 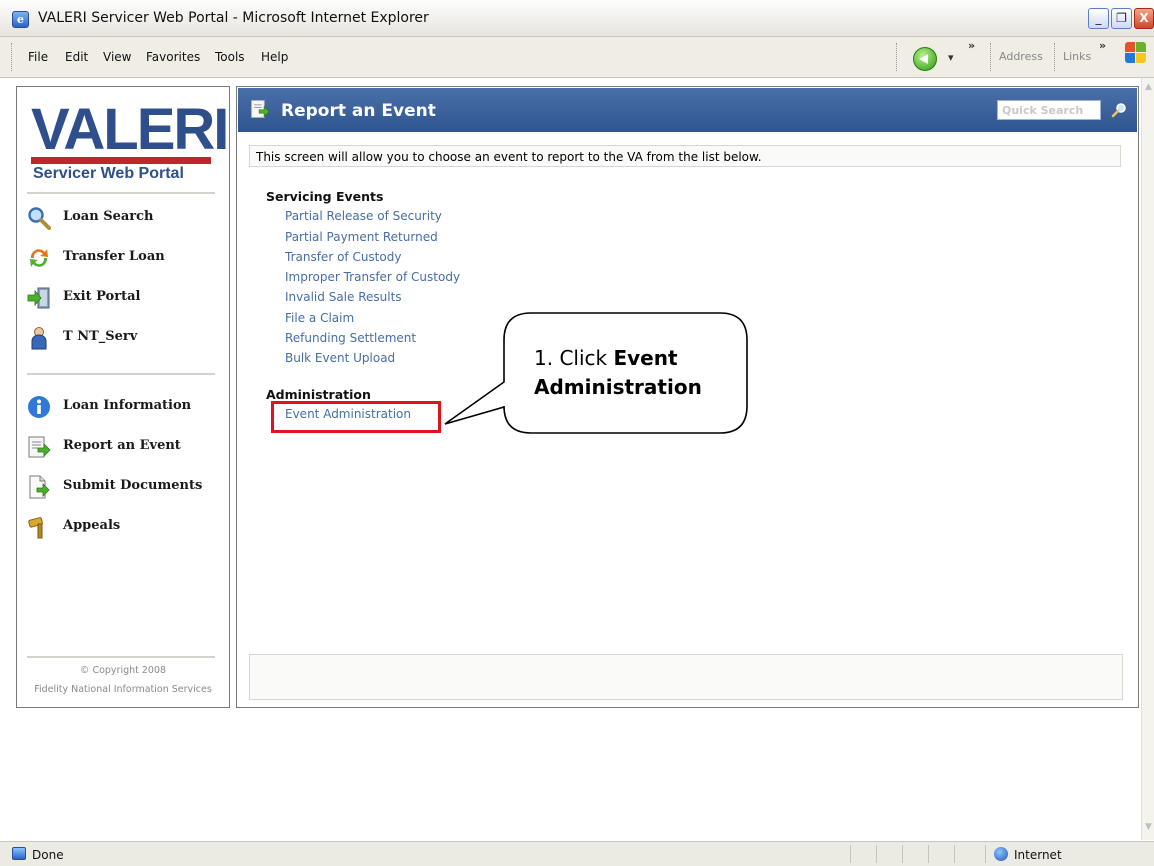 I want to click on sidebar-item-loan-search: Loan Search, so click(x=122, y=218).